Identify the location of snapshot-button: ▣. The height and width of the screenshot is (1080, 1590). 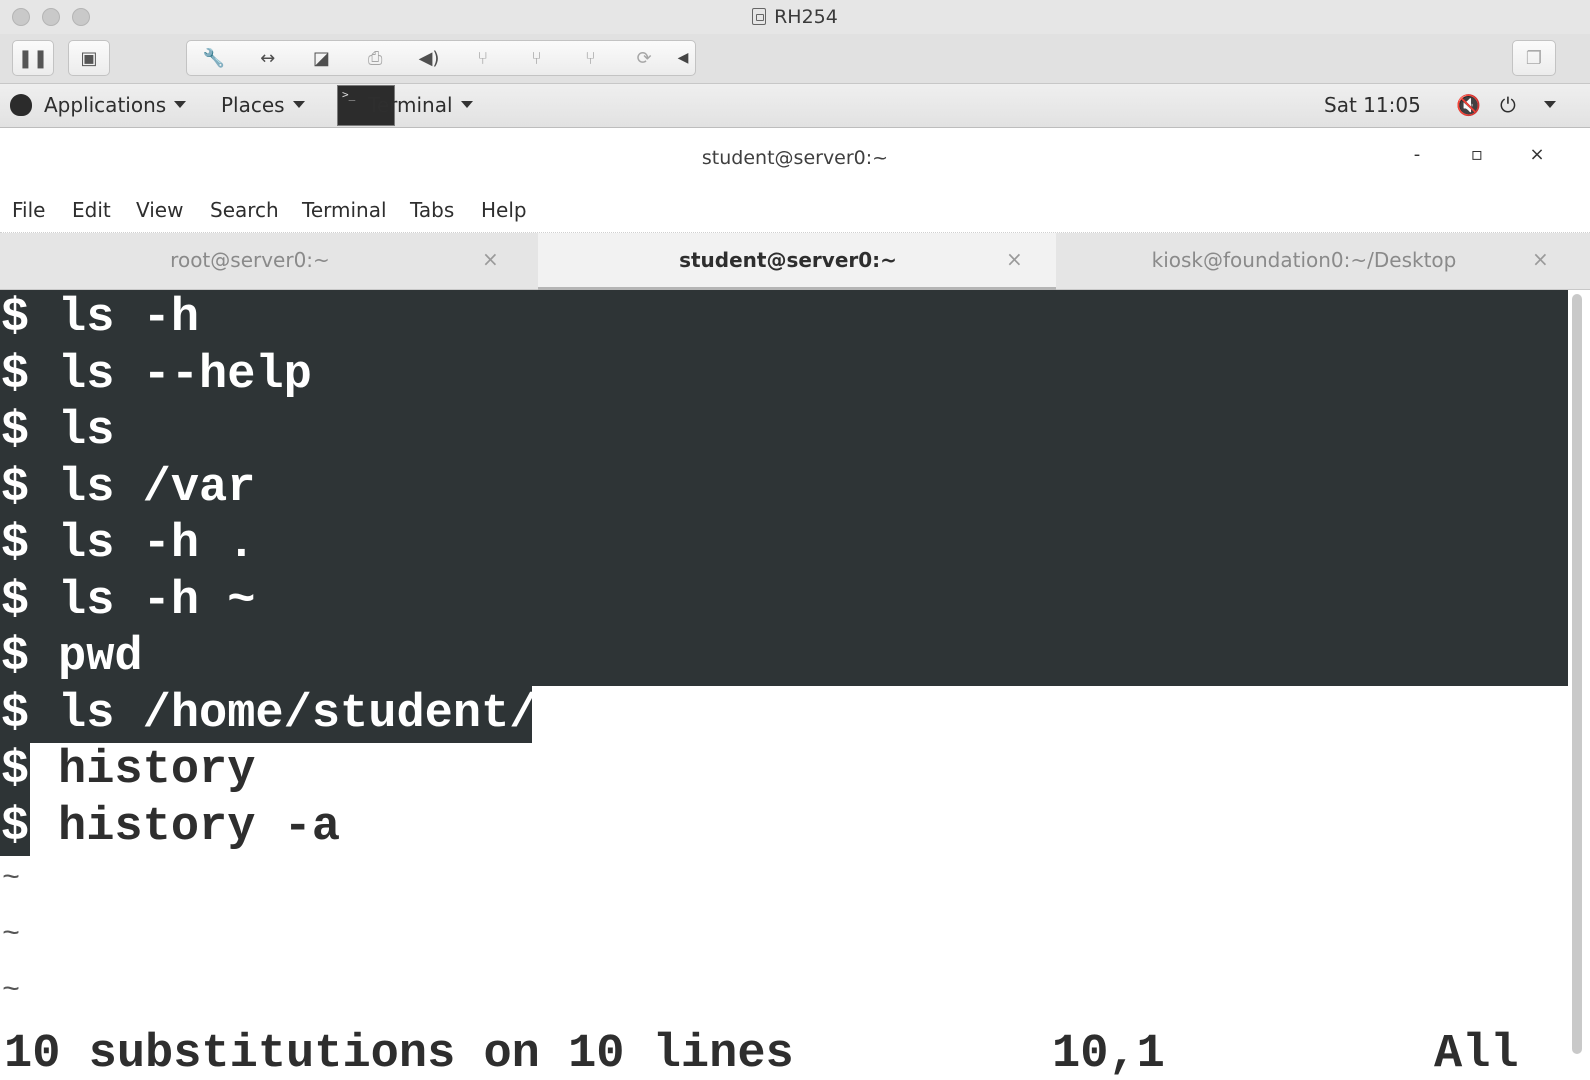
(89, 58).